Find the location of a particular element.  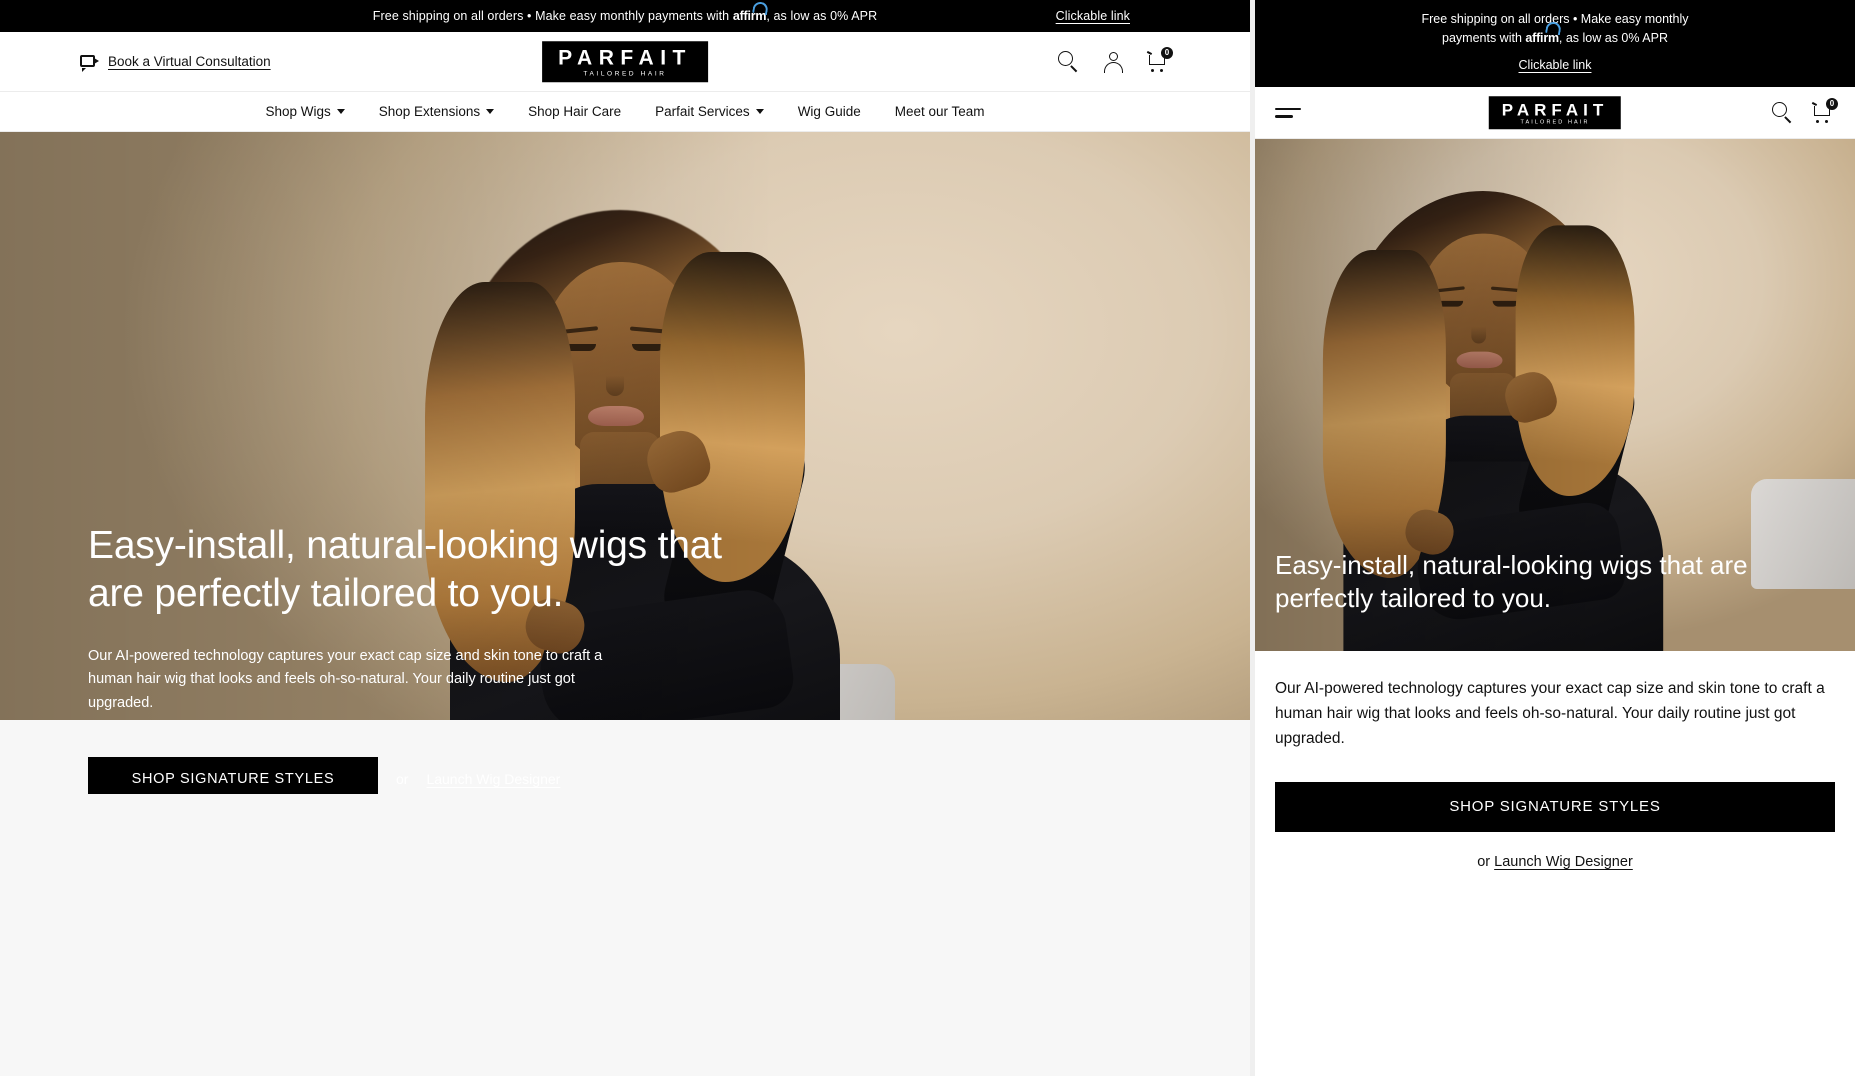

nav-item-shop-hair-care: Shop Hair Care is located at coordinates (574, 111).